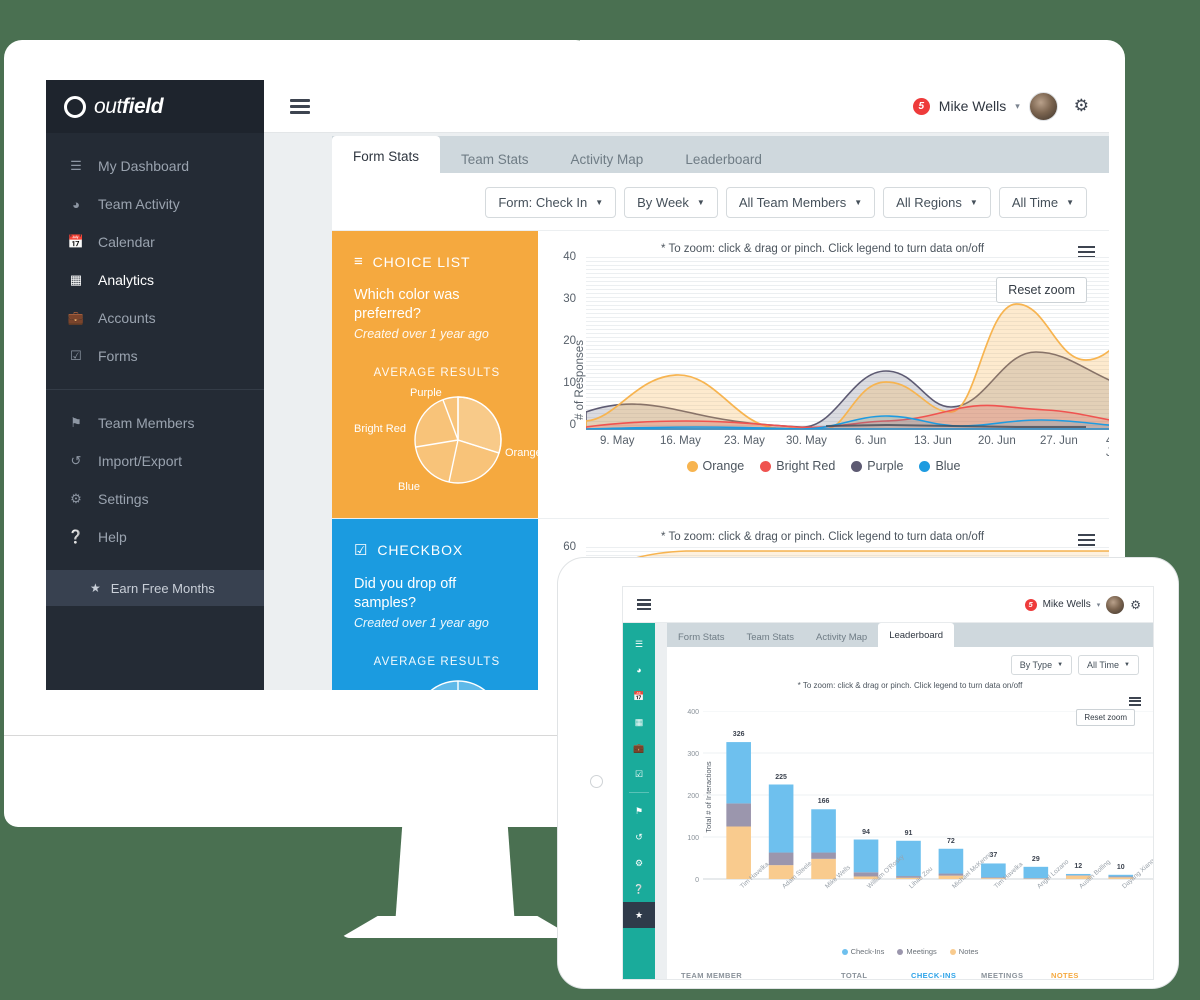 Image resolution: width=1200 pixels, height=1000 pixels. I want to click on x-tick: 16. May, so click(680, 441).